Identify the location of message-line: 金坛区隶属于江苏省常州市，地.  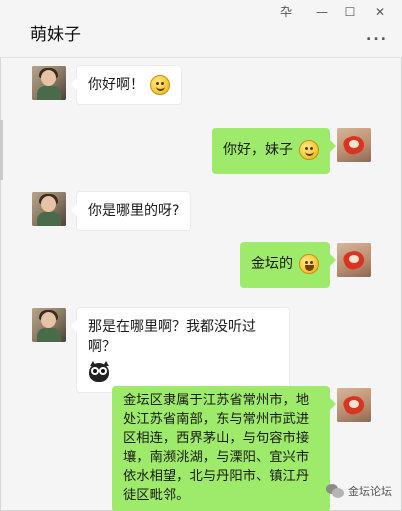
(216, 400).